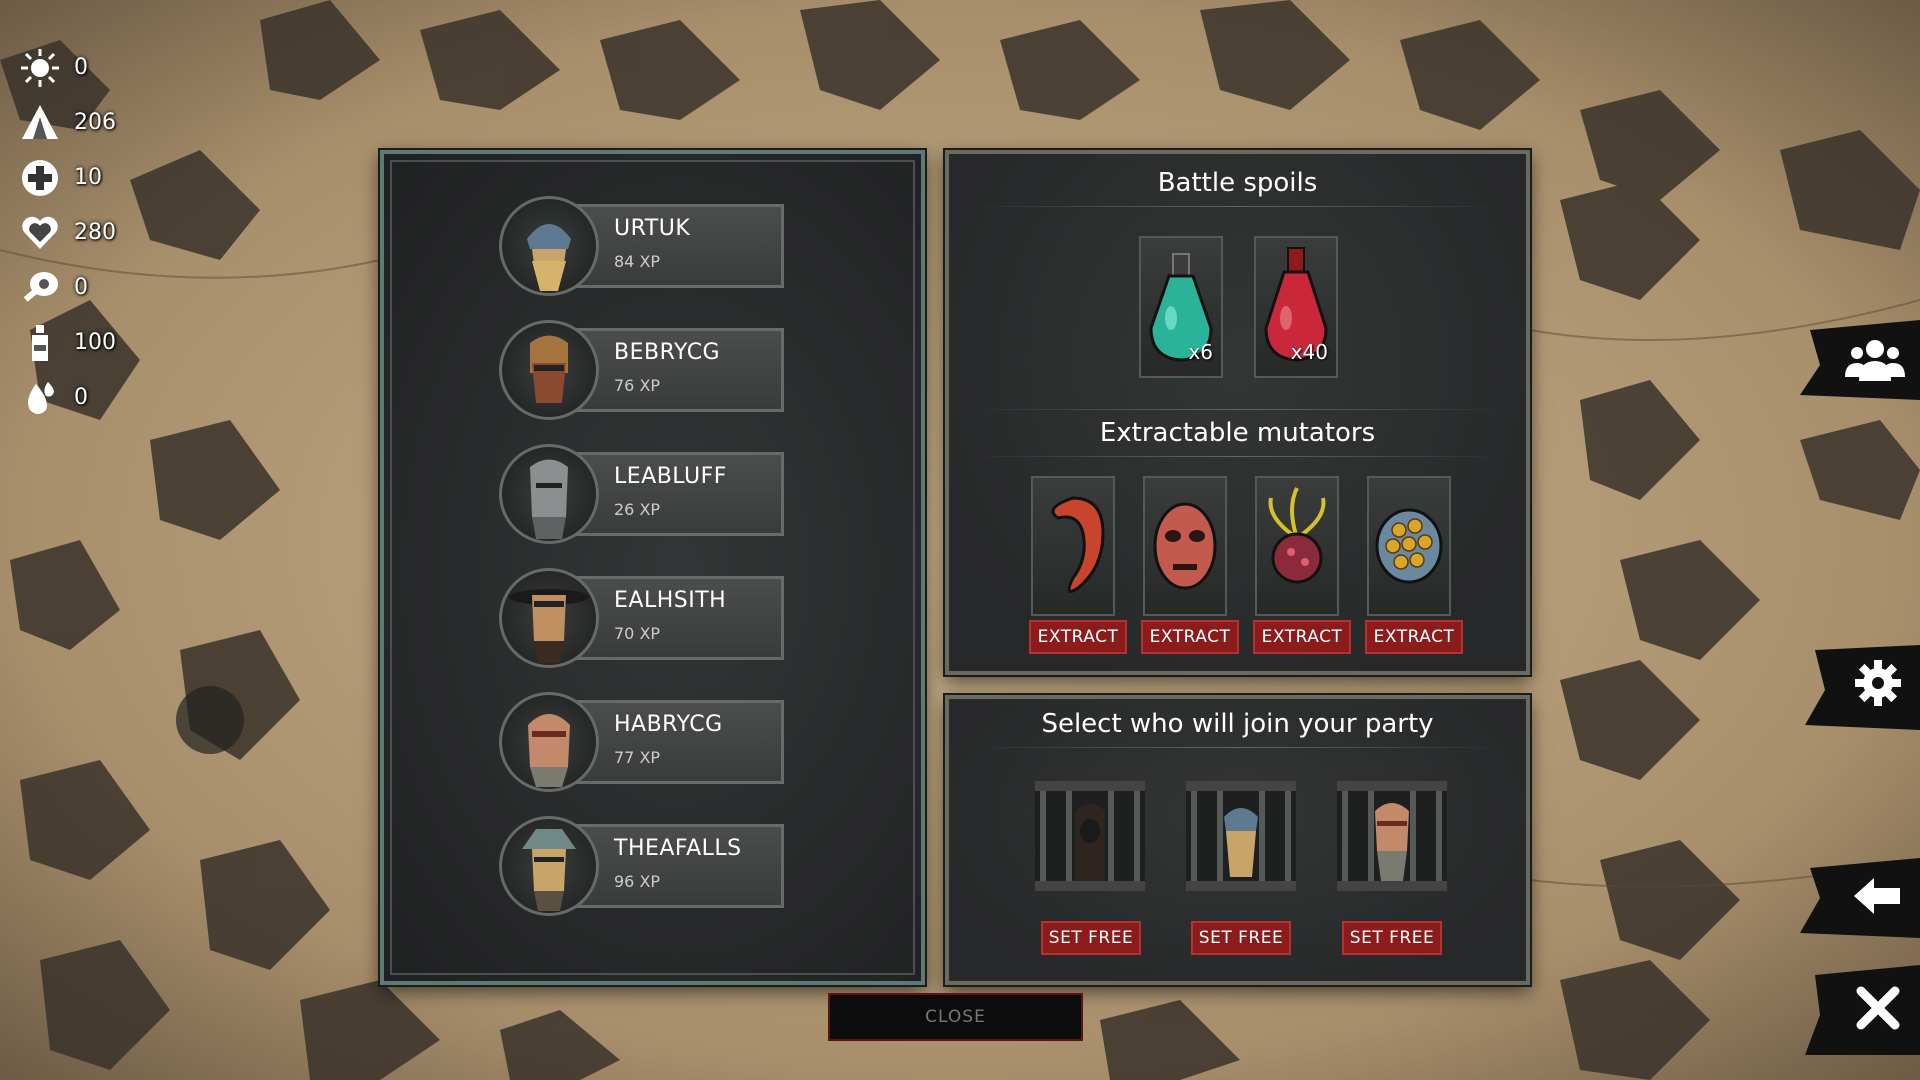 This screenshot has height=1080, width=1920. I want to click on spoil-count: x6, so click(1200, 352).